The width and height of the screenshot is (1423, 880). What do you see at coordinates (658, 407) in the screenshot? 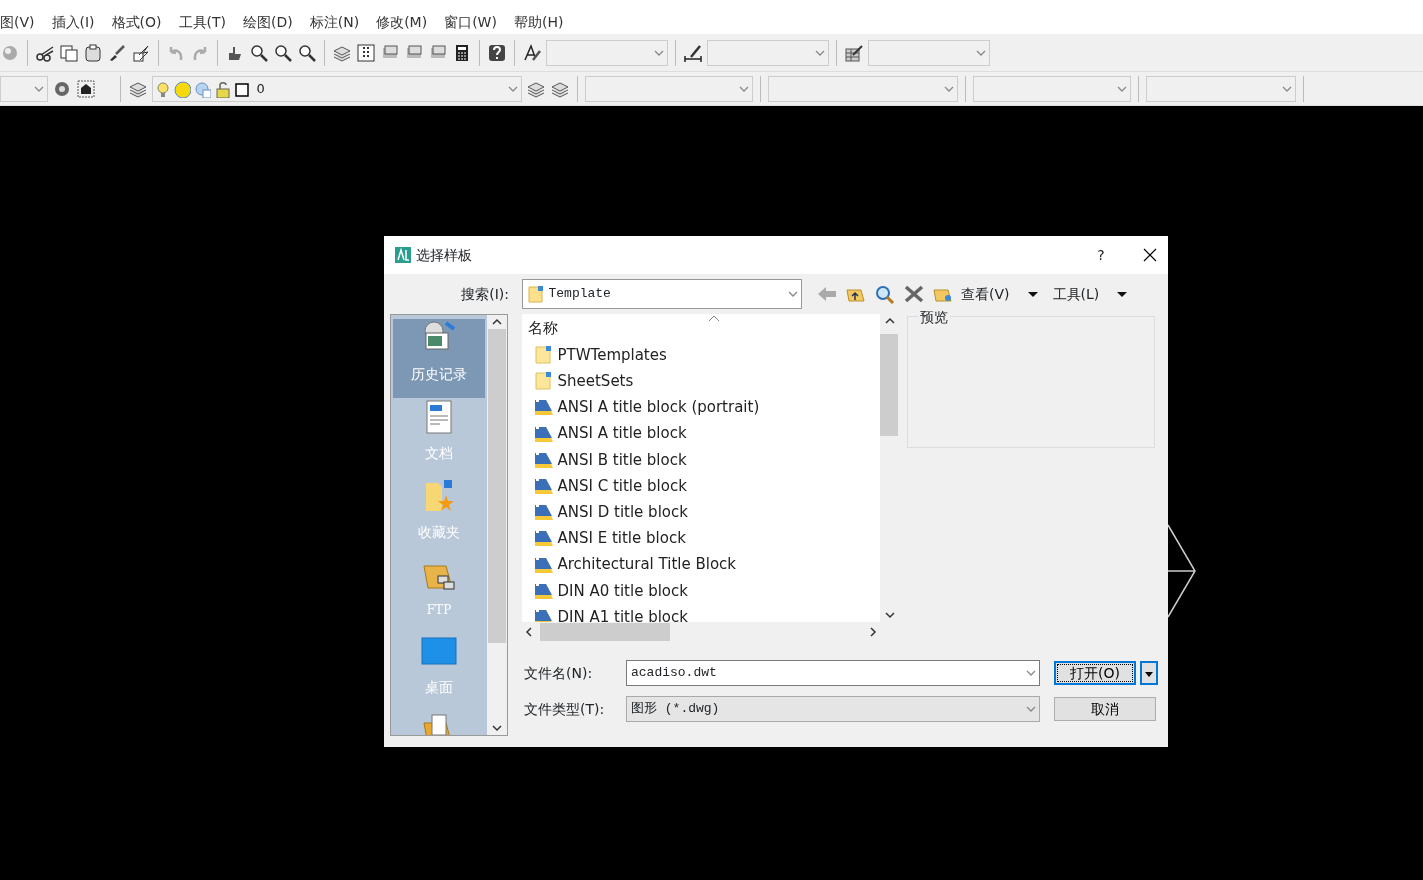
I see `file-name: ANSI A title block (portrait)` at bounding box center [658, 407].